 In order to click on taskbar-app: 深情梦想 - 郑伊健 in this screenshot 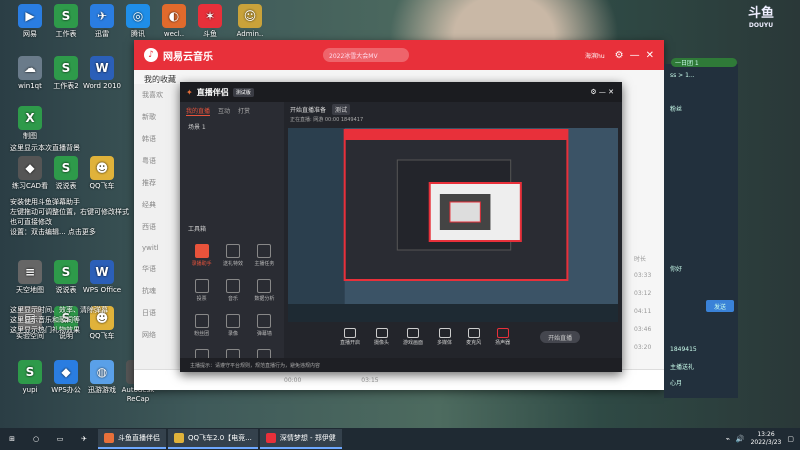, I will do `click(300, 439)`.